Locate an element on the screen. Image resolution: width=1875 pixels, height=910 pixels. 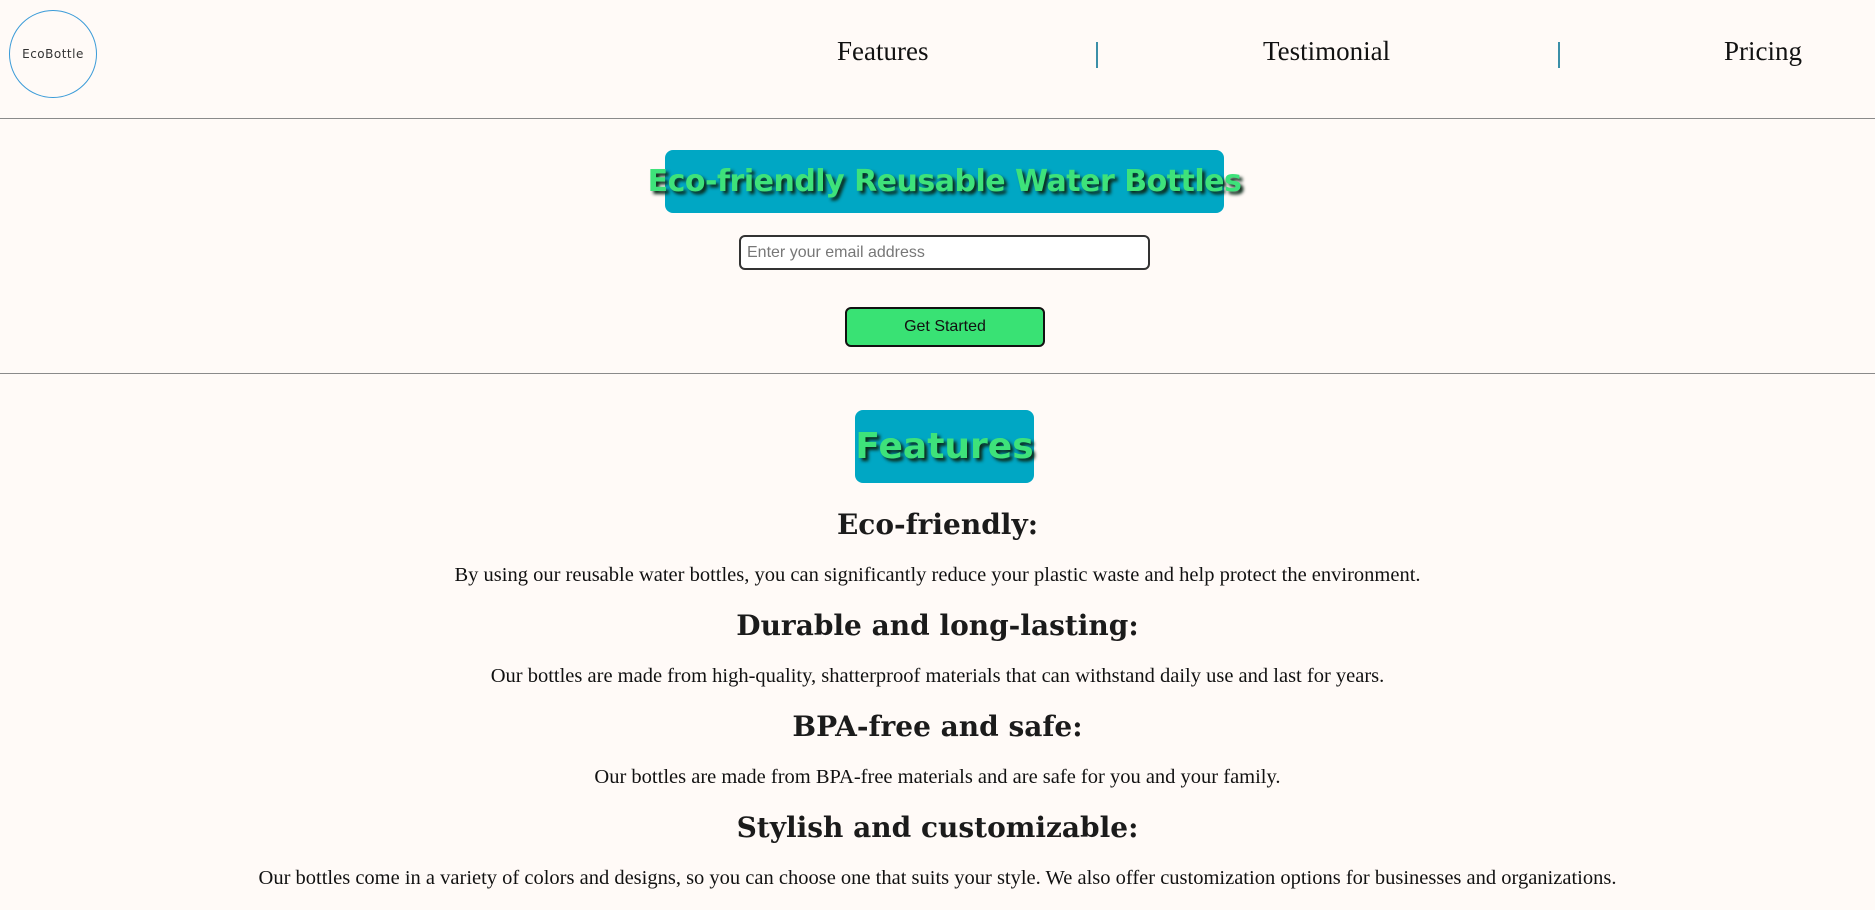
email-input is located at coordinates (944, 252).